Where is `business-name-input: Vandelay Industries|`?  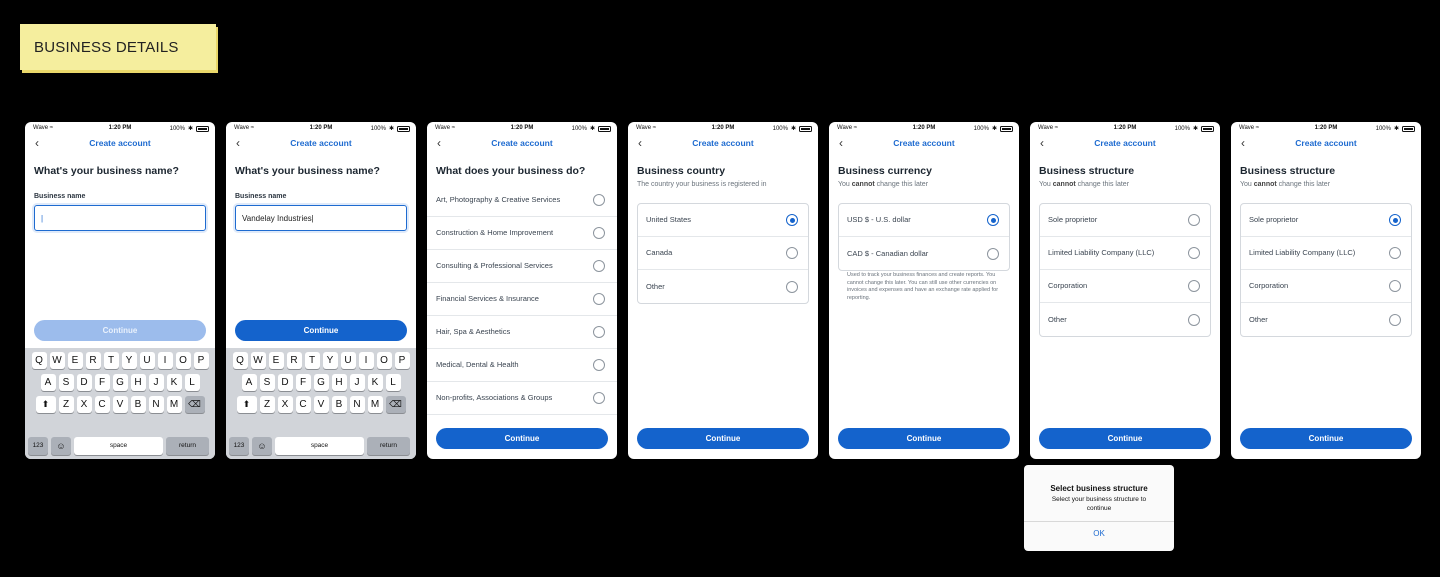
business-name-input: Vandelay Industries| is located at coordinates (321, 218).